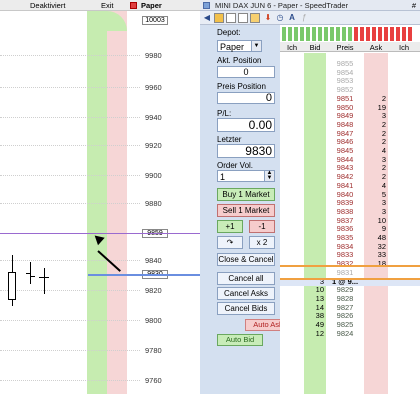 Image resolution: width=420 pixels, height=394 pixels. Describe the element at coordinates (246, 308) in the screenshot. I see `cancel-bids-button: Cancel Bids` at that location.